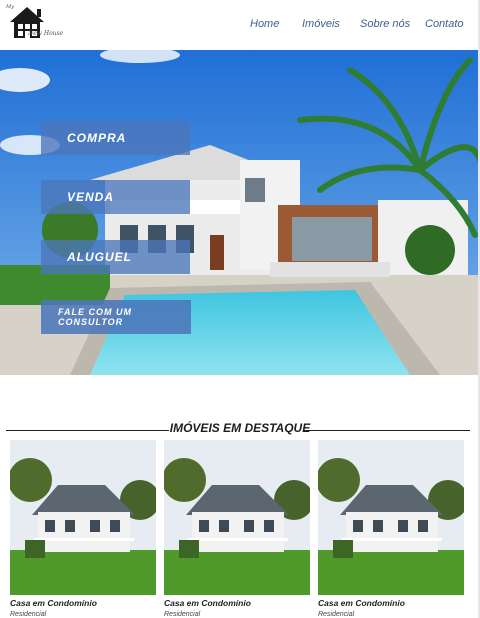  Describe the element at coordinates (444, 24) in the screenshot. I see `nav-link-contato: Contato` at that location.